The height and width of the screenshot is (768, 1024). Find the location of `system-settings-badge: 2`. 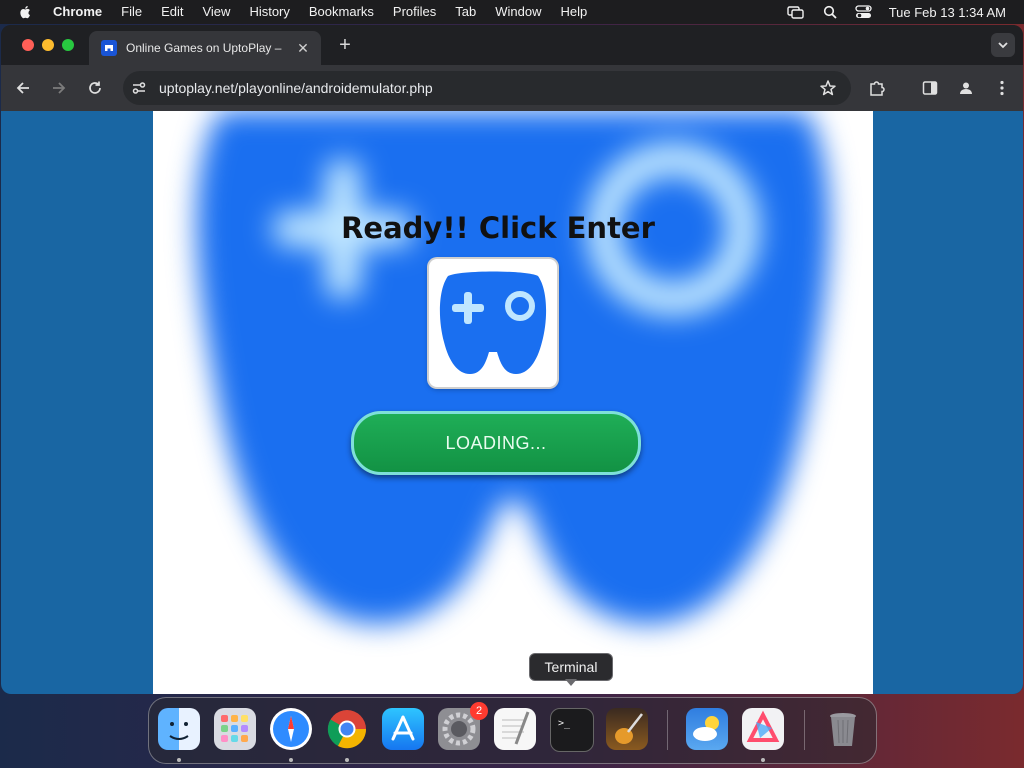

system-settings-badge: 2 is located at coordinates (479, 711).